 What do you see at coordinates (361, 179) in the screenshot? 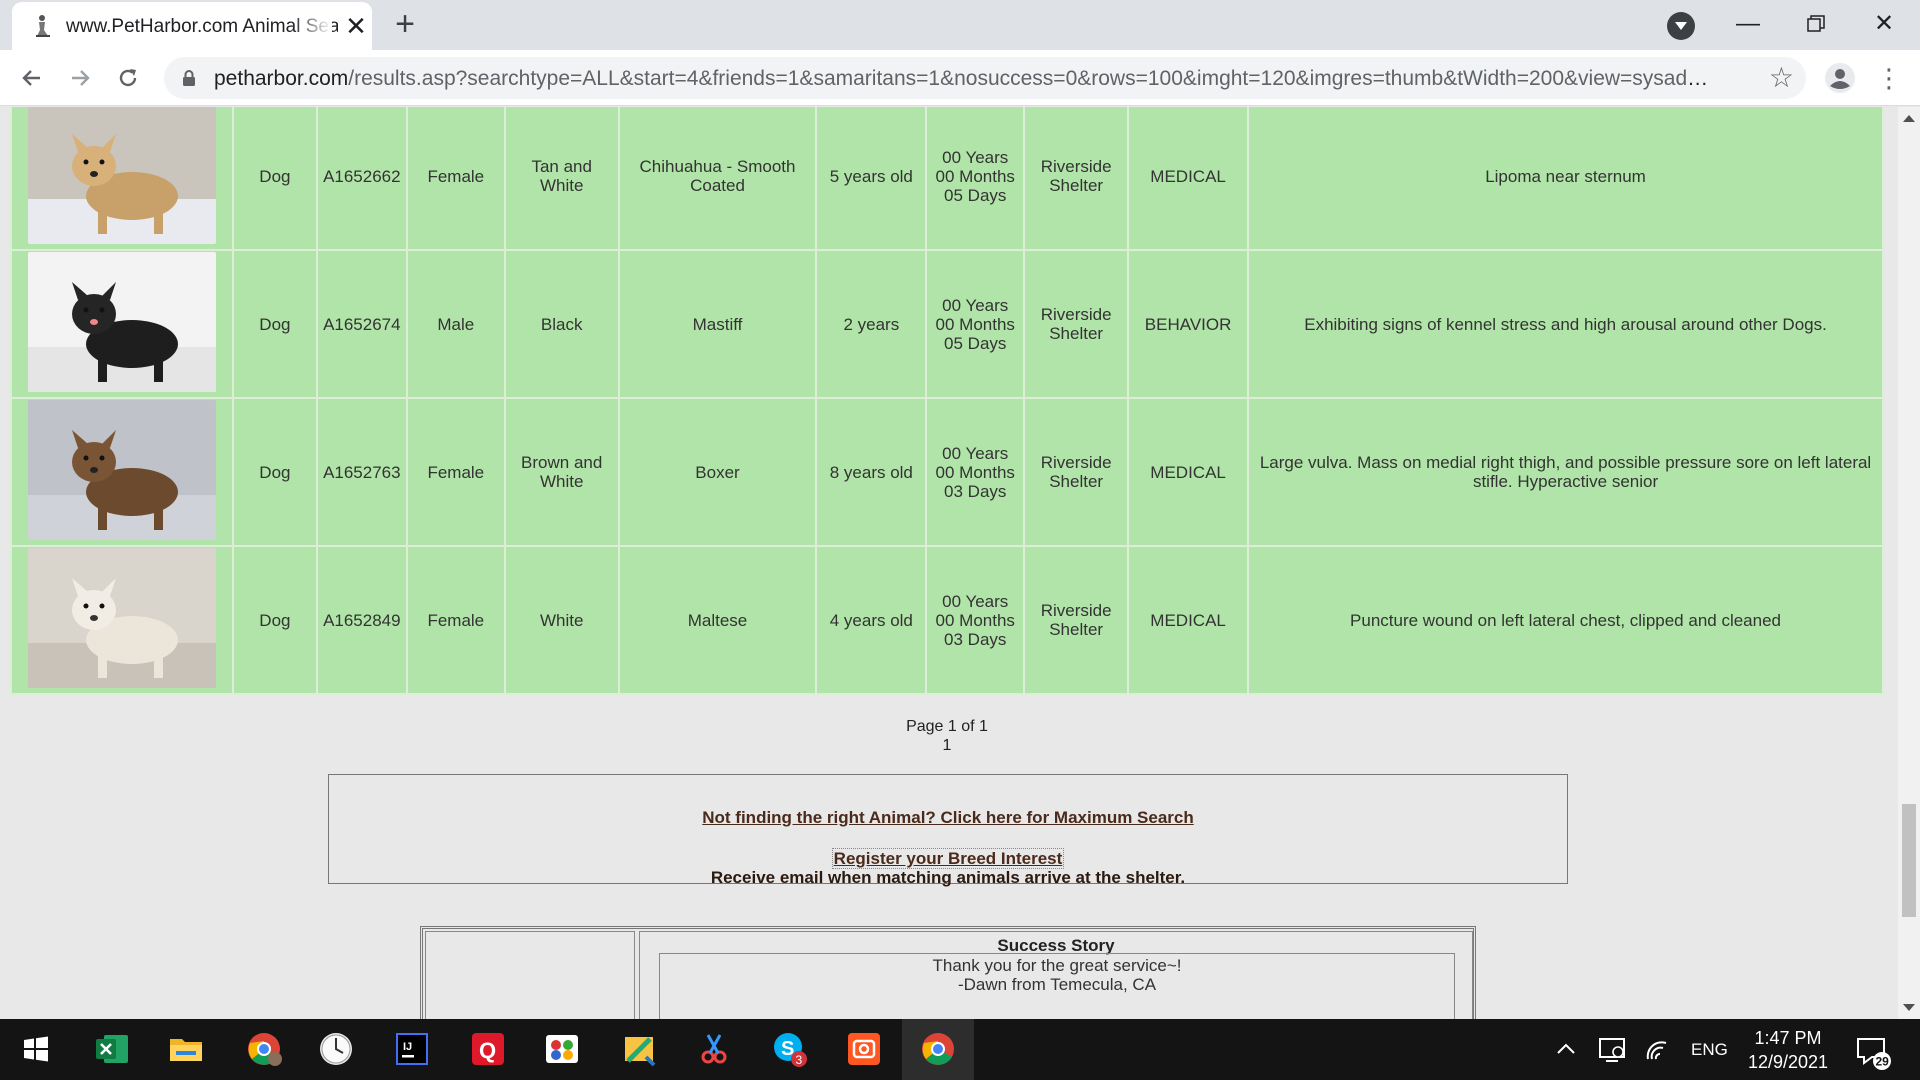
I see `animal-id: A1652662` at bounding box center [361, 179].